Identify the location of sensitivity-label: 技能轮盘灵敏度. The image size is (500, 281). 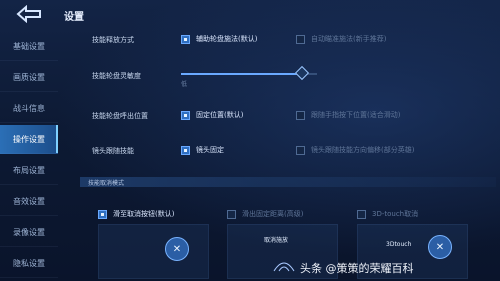
(116, 76).